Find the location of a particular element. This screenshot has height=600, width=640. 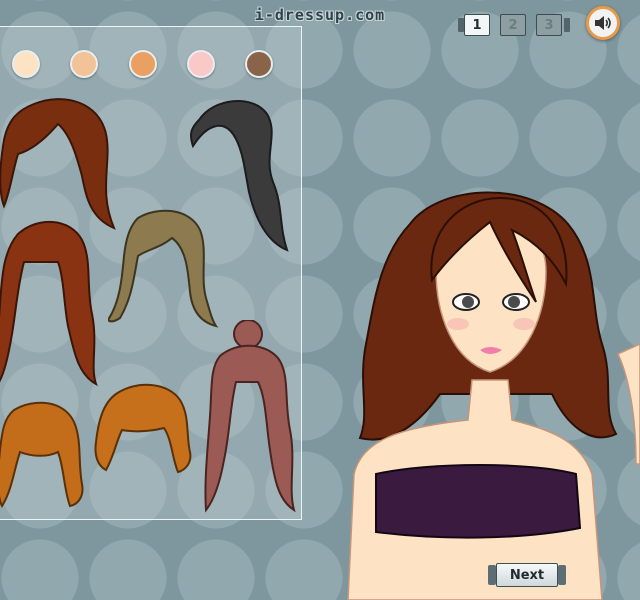

page-button-1: 1 is located at coordinates (477, 25).